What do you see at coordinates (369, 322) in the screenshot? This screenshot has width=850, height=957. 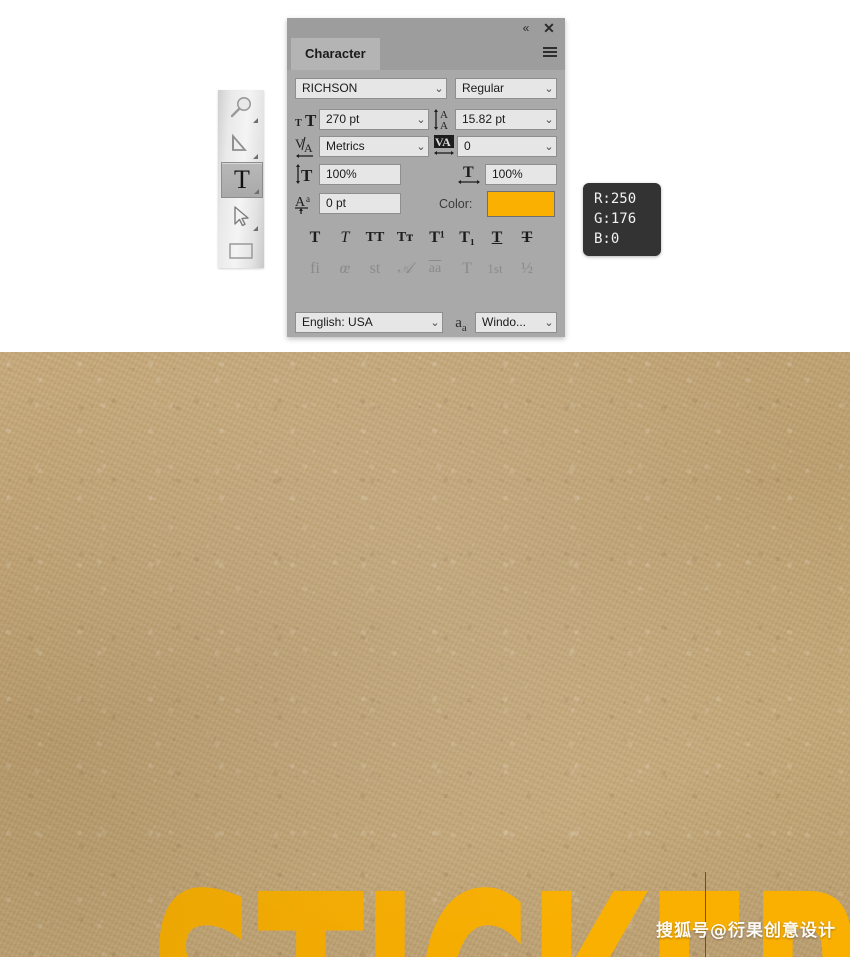 I see `language-select: English: USA` at bounding box center [369, 322].